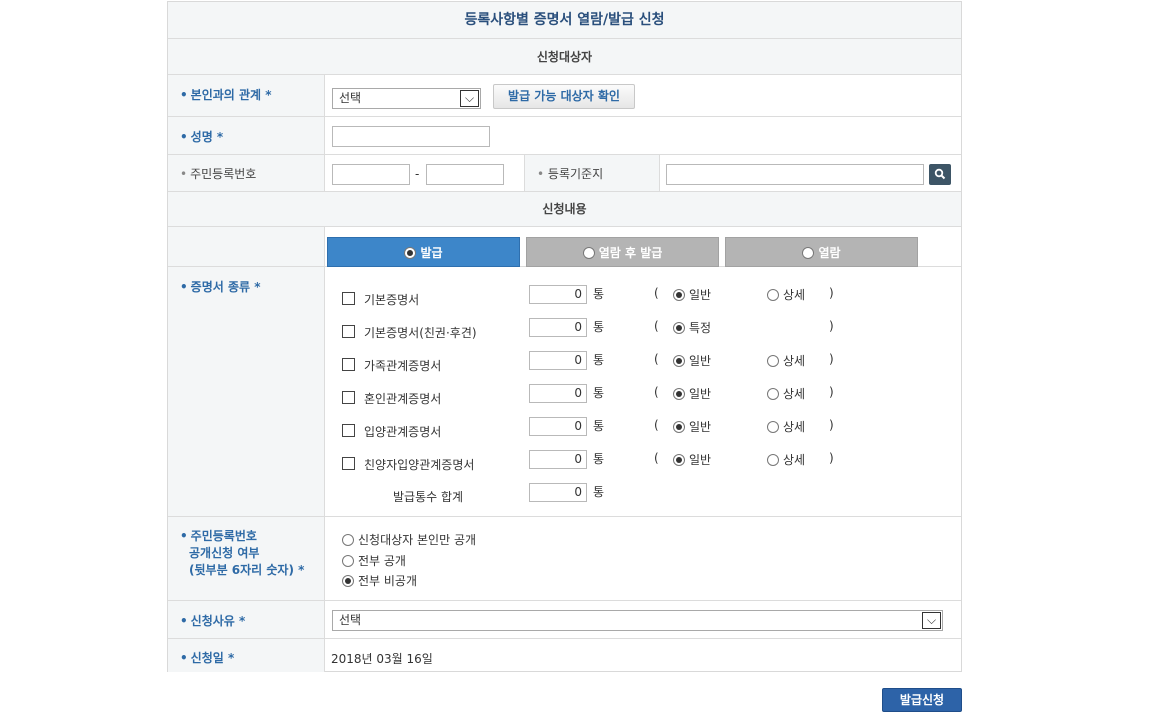 The width and height of the screenshot is (1167, 712). I want to click on certificate-name: 기본증명서, so click(392, 300).